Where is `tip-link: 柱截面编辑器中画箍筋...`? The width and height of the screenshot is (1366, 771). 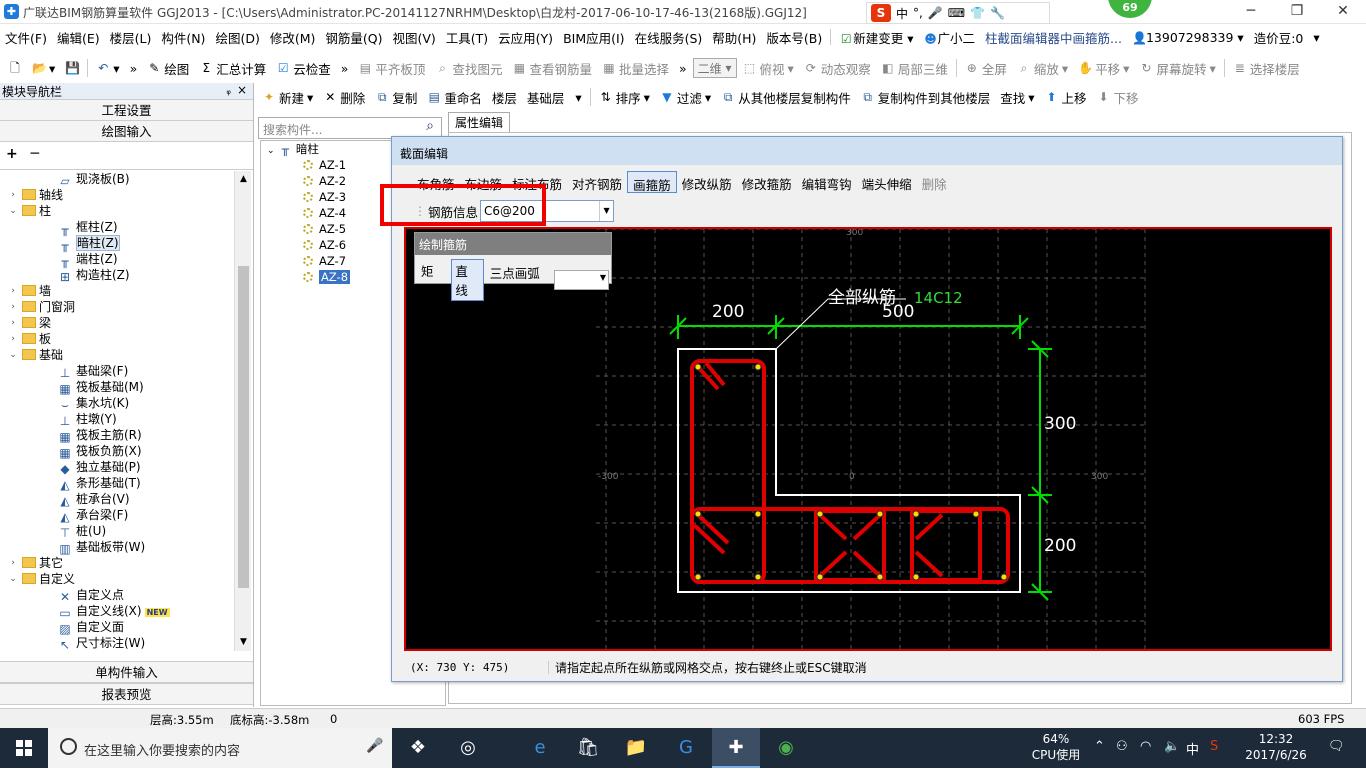 tip-link: 柱截面编辑器中画箍筋... is located at coordinates (1053, 37).